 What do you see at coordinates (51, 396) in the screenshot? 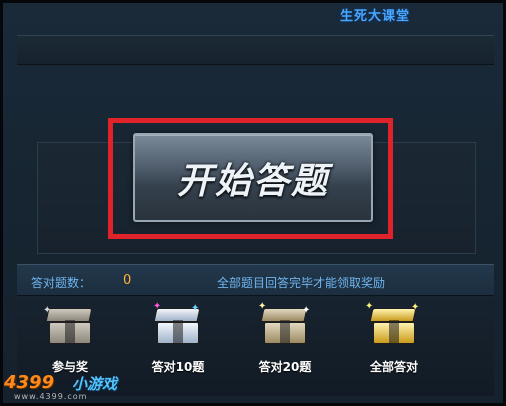
I see `watermark-url: www.4399.com` at bounding box center [51, 396].